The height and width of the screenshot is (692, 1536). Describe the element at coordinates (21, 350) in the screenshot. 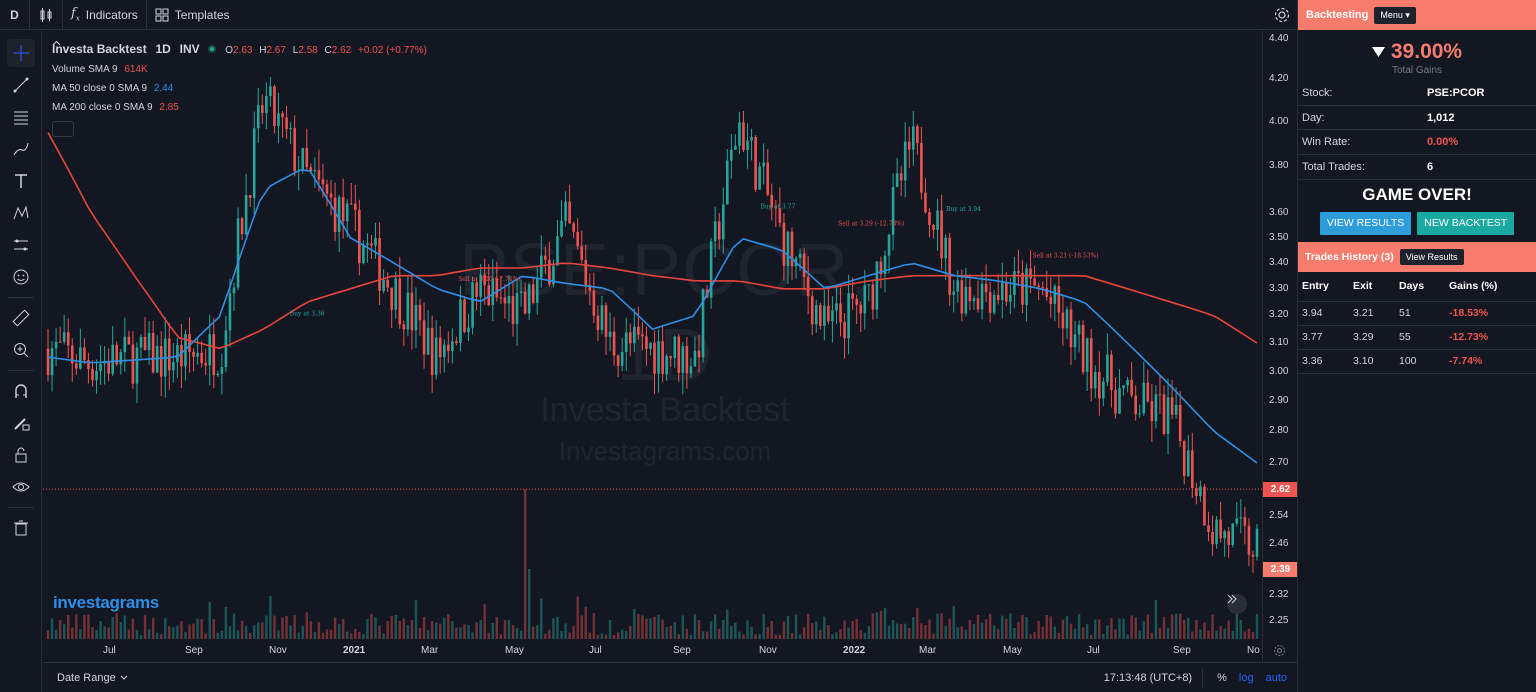

I see `zoom-tool` at that location.